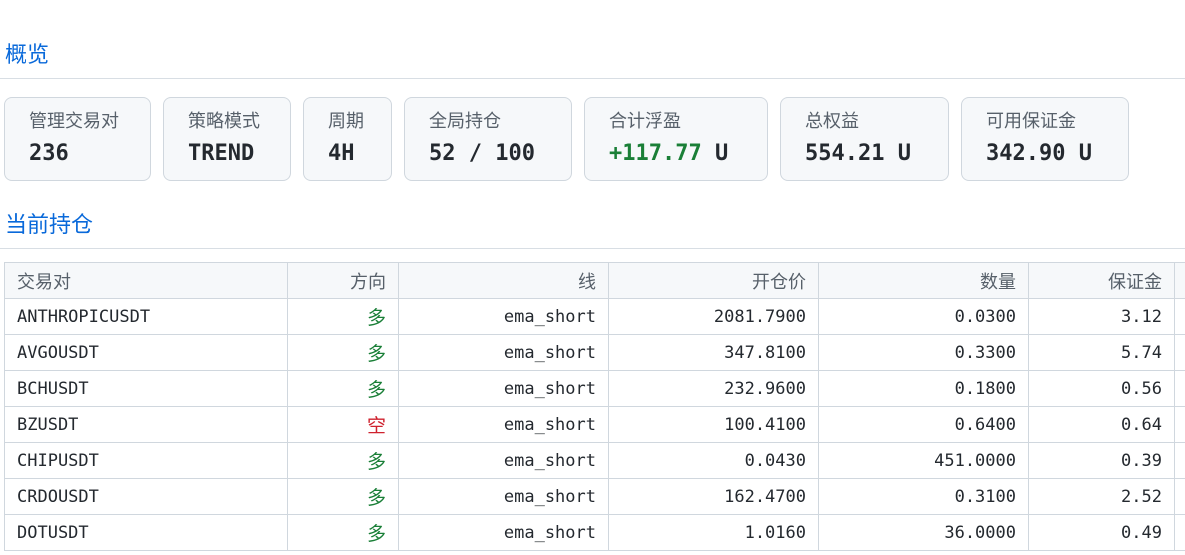  I want to click on cell-quantity: 0.3300, so click(923, 352).